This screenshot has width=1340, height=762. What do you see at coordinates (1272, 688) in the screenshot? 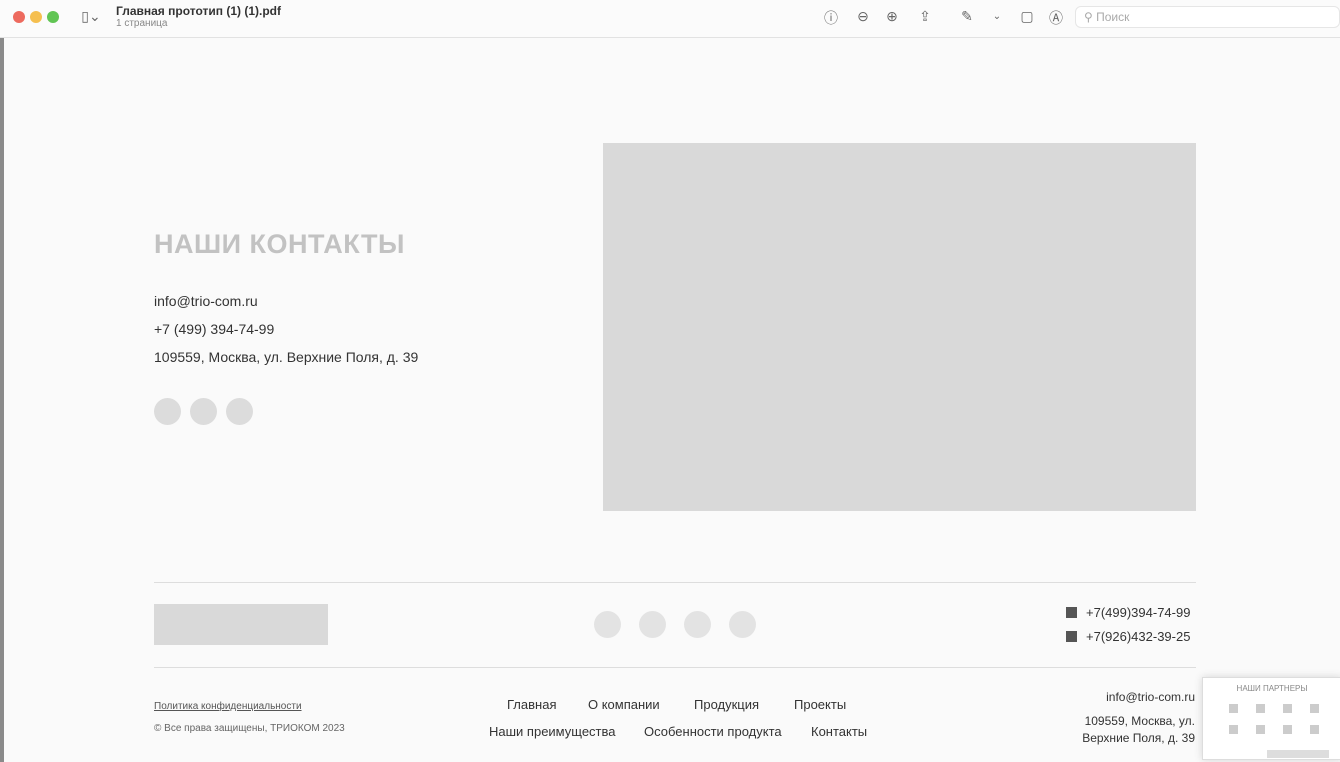
I see `thumbnail-heading: НАШИ ПАРТНЕРЫ` at bounding box center [1272, 688].